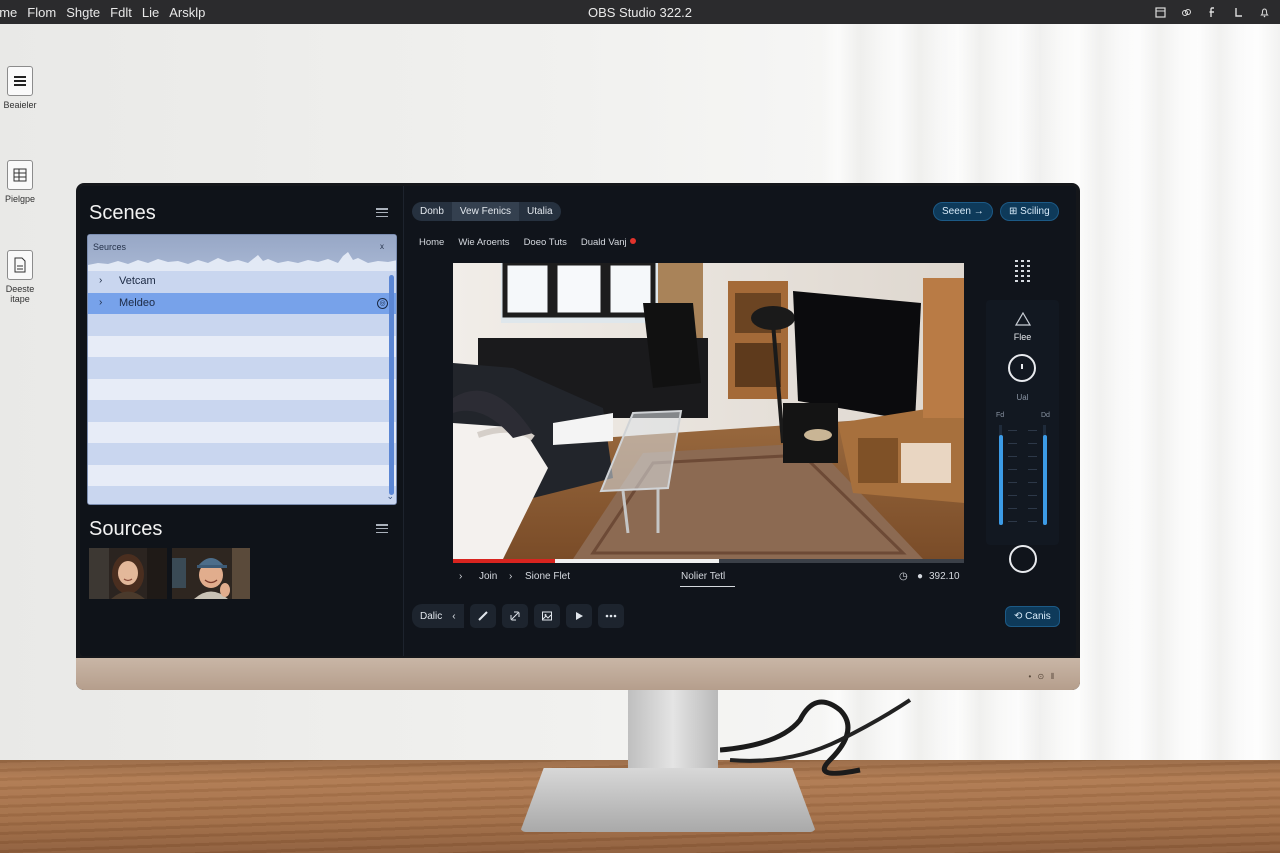 Image resolution: width=1280 pixels, height=853 pixels. What do you see at coordinates (20, 105) in the screenshot?
I see `desktop-icon-label: Beaieler` at bounding box center [20, 105].